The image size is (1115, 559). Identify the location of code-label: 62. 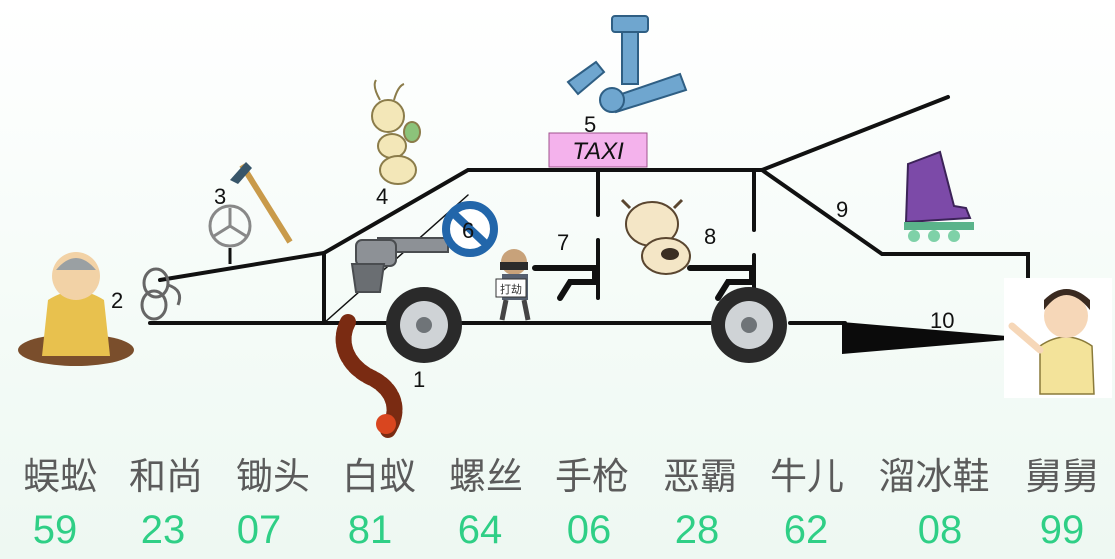
(806, 530).